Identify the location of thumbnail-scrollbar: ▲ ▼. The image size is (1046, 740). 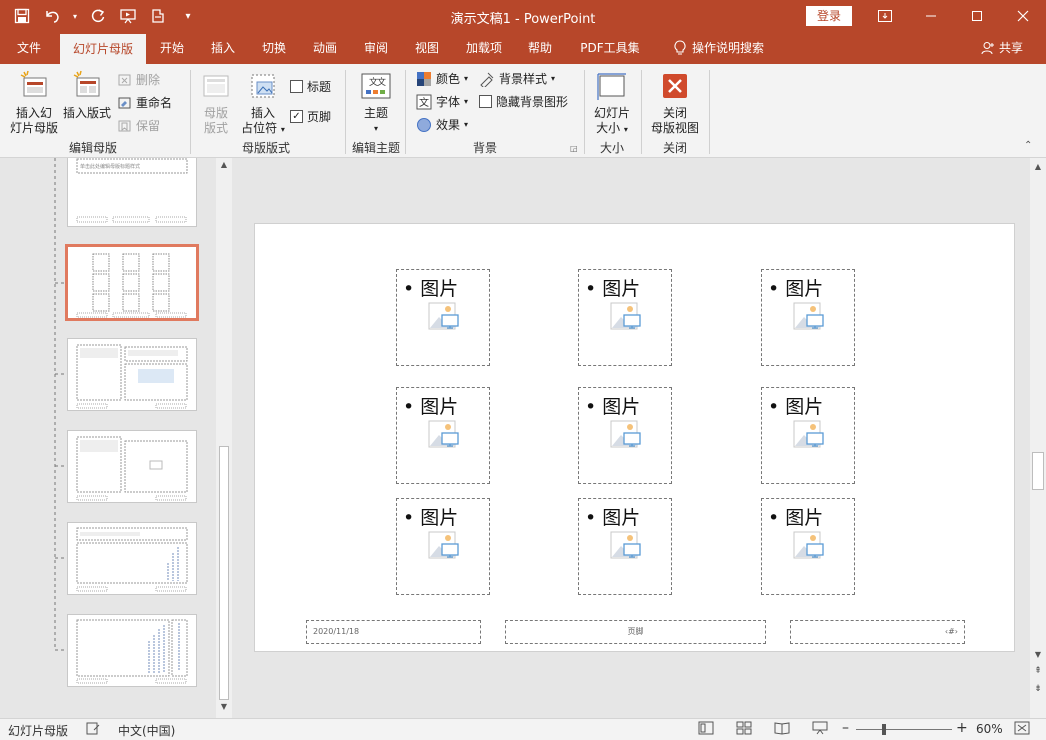
(224, 438).